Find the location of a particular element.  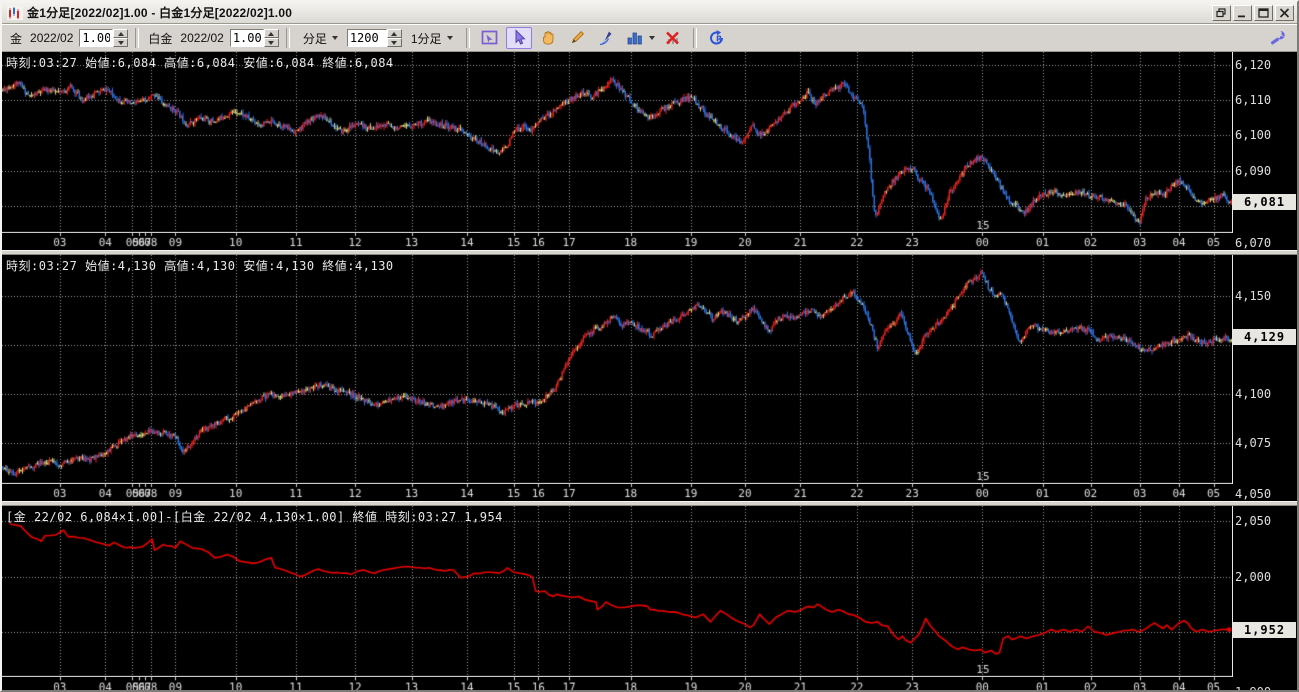

select-arrow-tool-button is located at coordinates (518, 38).